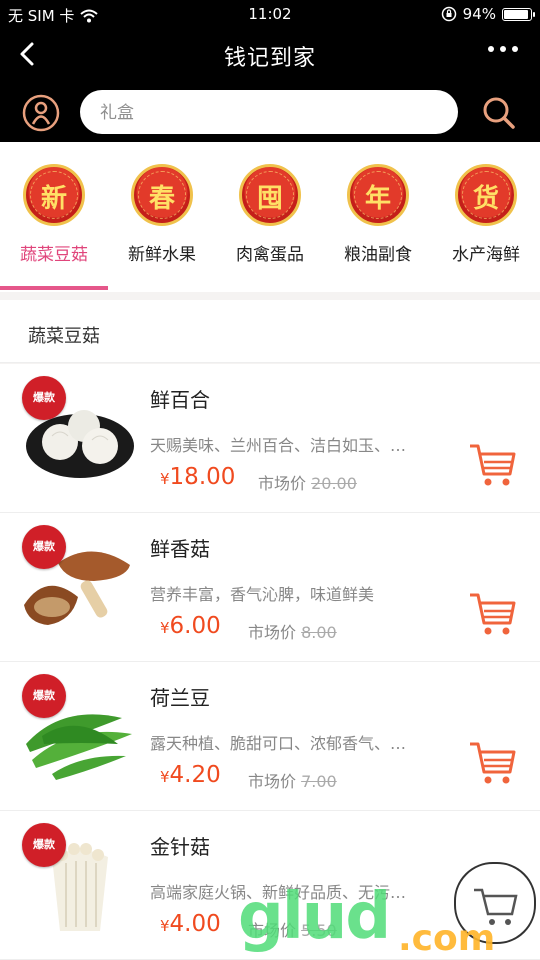  Describe the element at coordinates (190, 924) in the screenshot. I see `product-price: ¥4.00` at that location.